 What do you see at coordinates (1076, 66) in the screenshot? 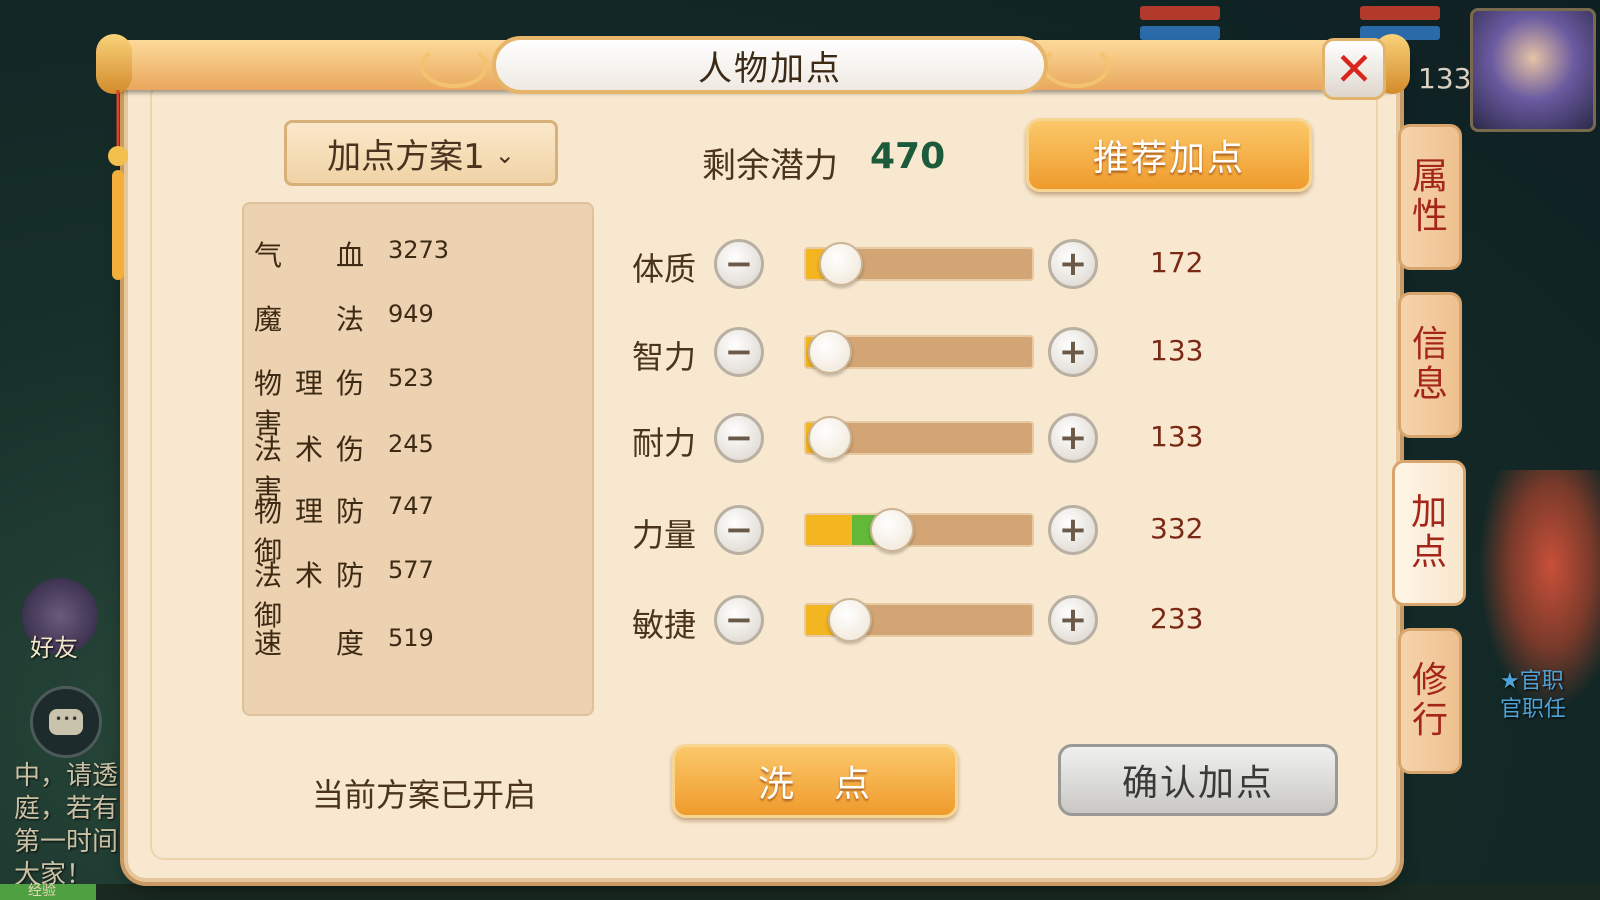
I see `cloud-ornament-right` at bounding box center [1076, 66].